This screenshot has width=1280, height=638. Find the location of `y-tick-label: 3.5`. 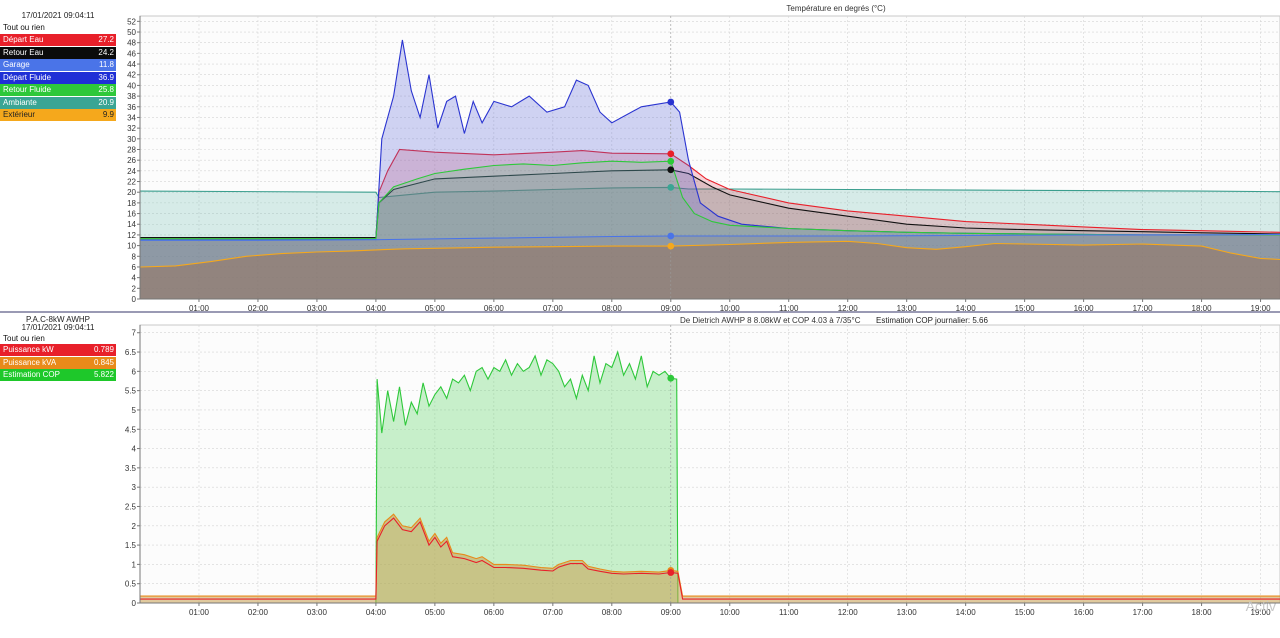

y-tick-label: 3.5 is located at coordinates (131, 468).